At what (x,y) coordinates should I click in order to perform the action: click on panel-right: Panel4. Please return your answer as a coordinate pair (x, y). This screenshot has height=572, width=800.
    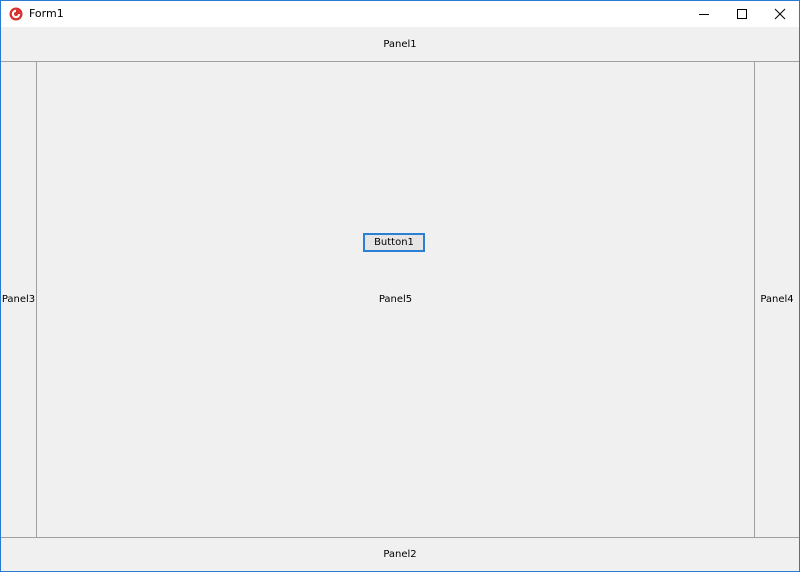
    Looking at the image, I should click on (776, 299).